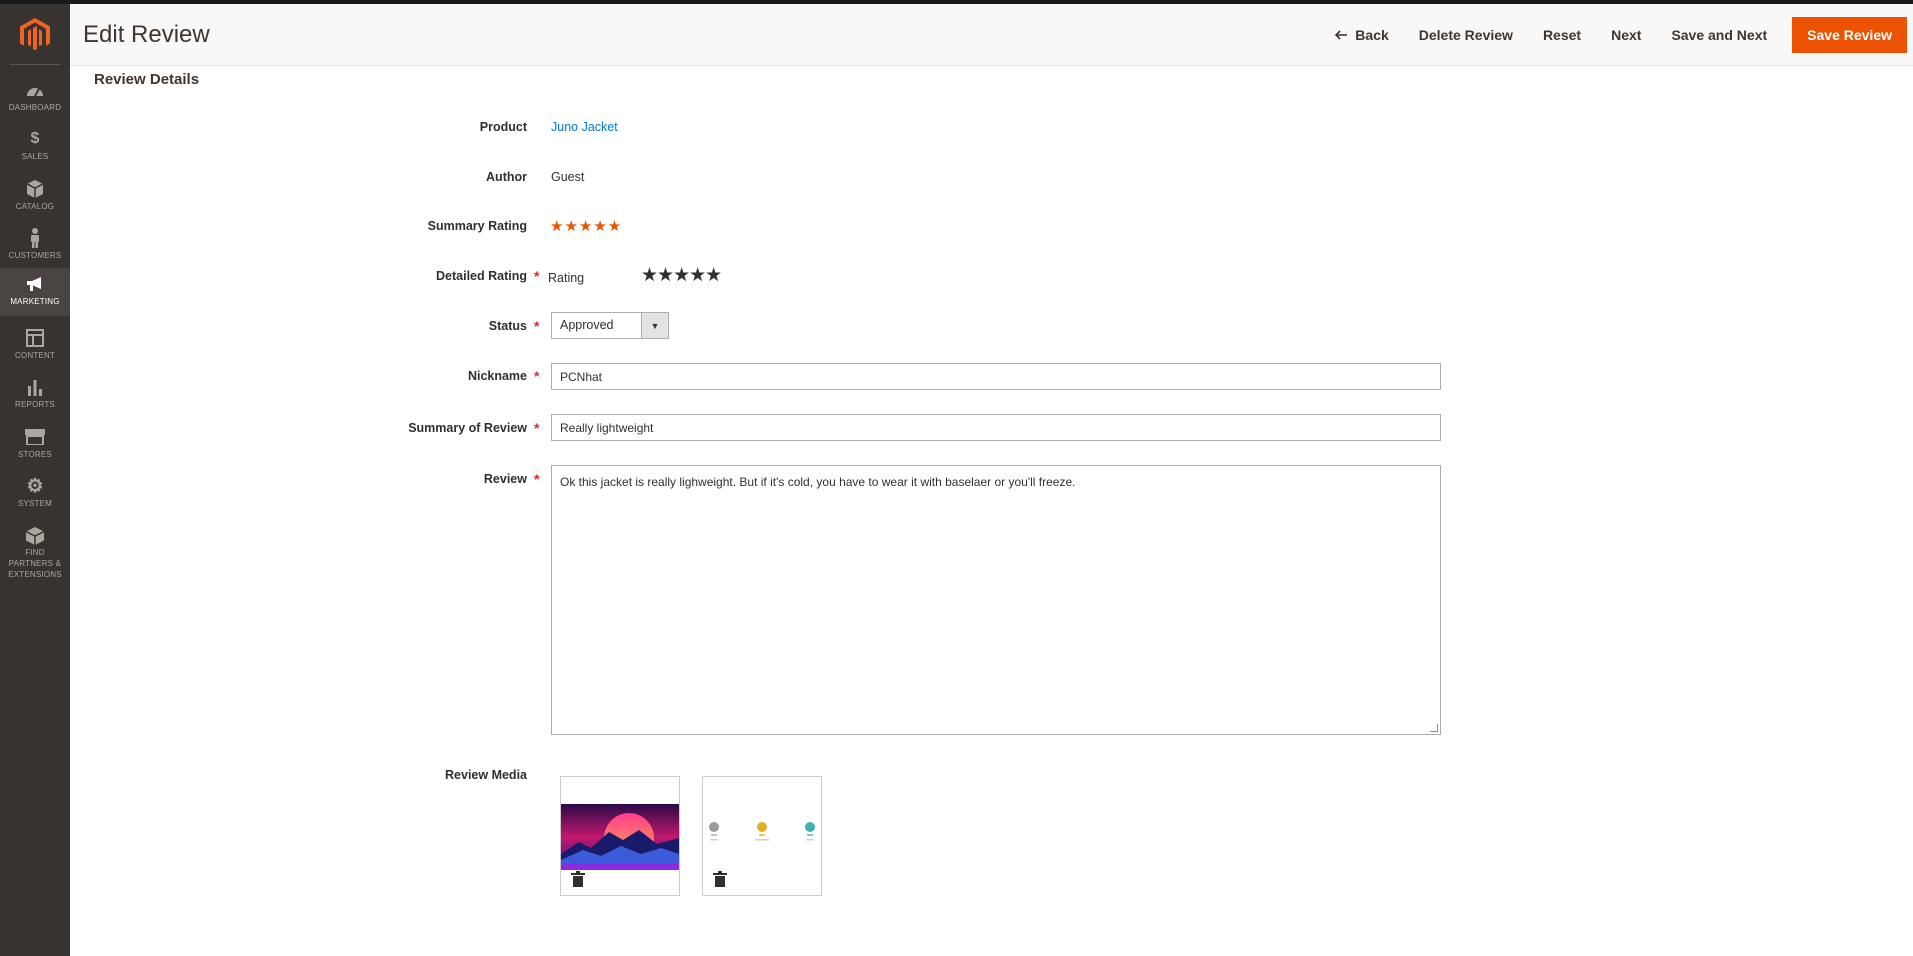  I want to click on summary-of-review-field: Really lightweight, so click(996, 427).